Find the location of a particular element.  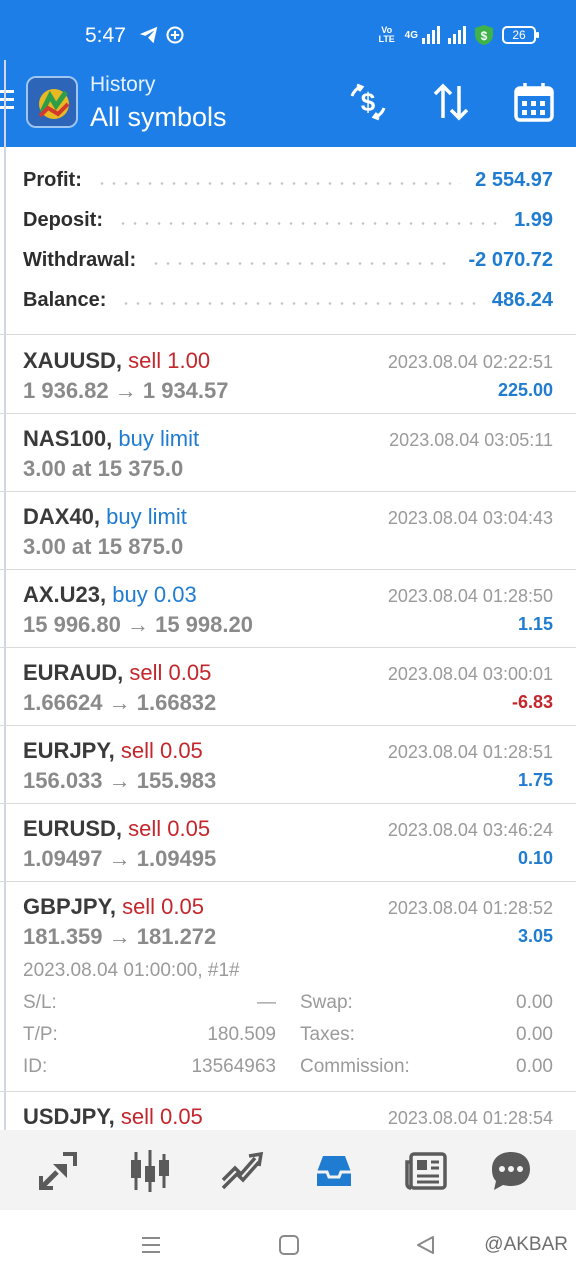

signal-bars-2-icon is located at coordinates (457, 35).